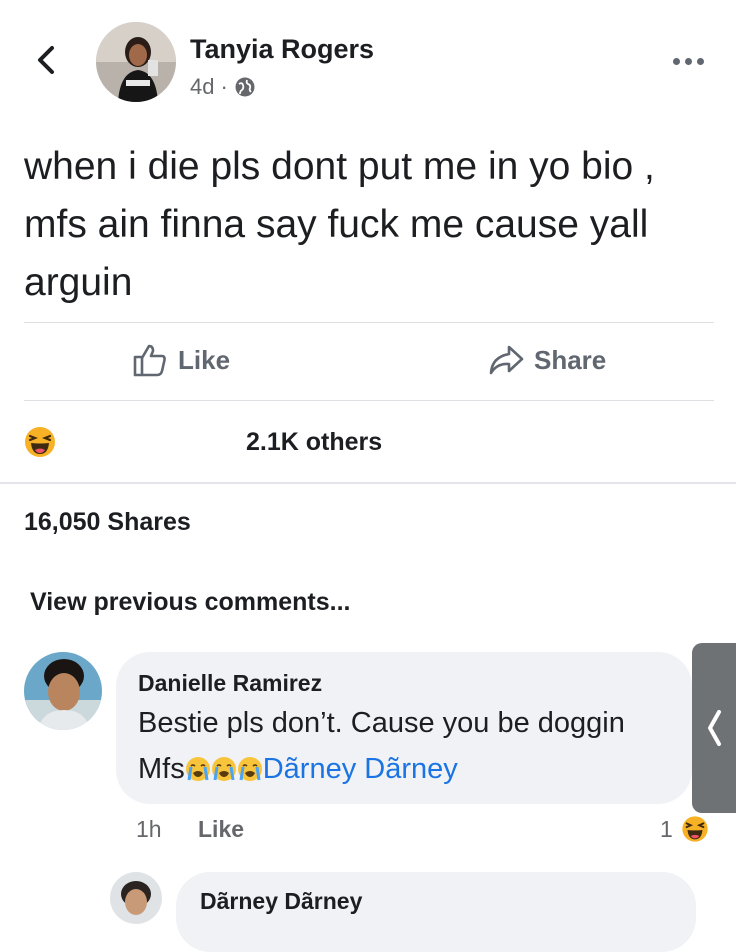  I want to click on comment-text-line2: Mfs Dãrney Dãrney, so click(418, 769).